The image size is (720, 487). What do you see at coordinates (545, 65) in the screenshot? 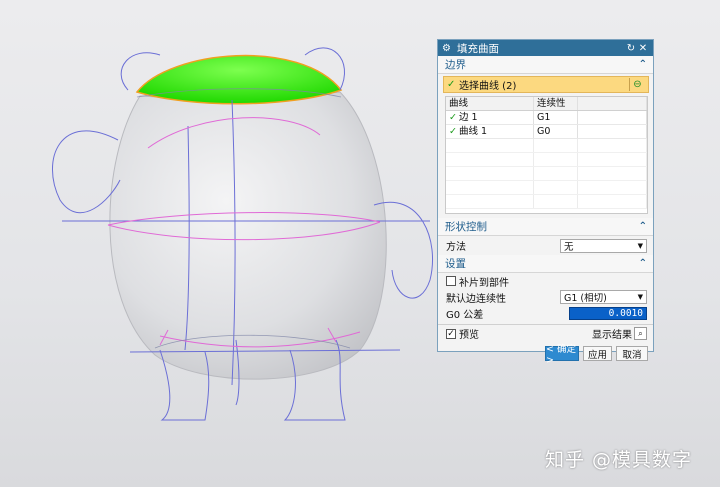
I see `section-boundary: 边界 ⌃` at bounding box center [545, 65].